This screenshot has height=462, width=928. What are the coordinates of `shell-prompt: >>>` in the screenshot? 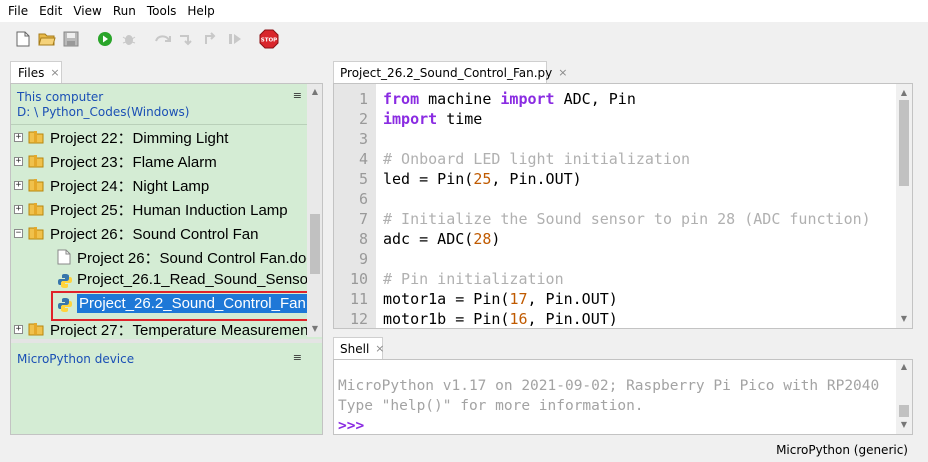 It's located at (351, 425).